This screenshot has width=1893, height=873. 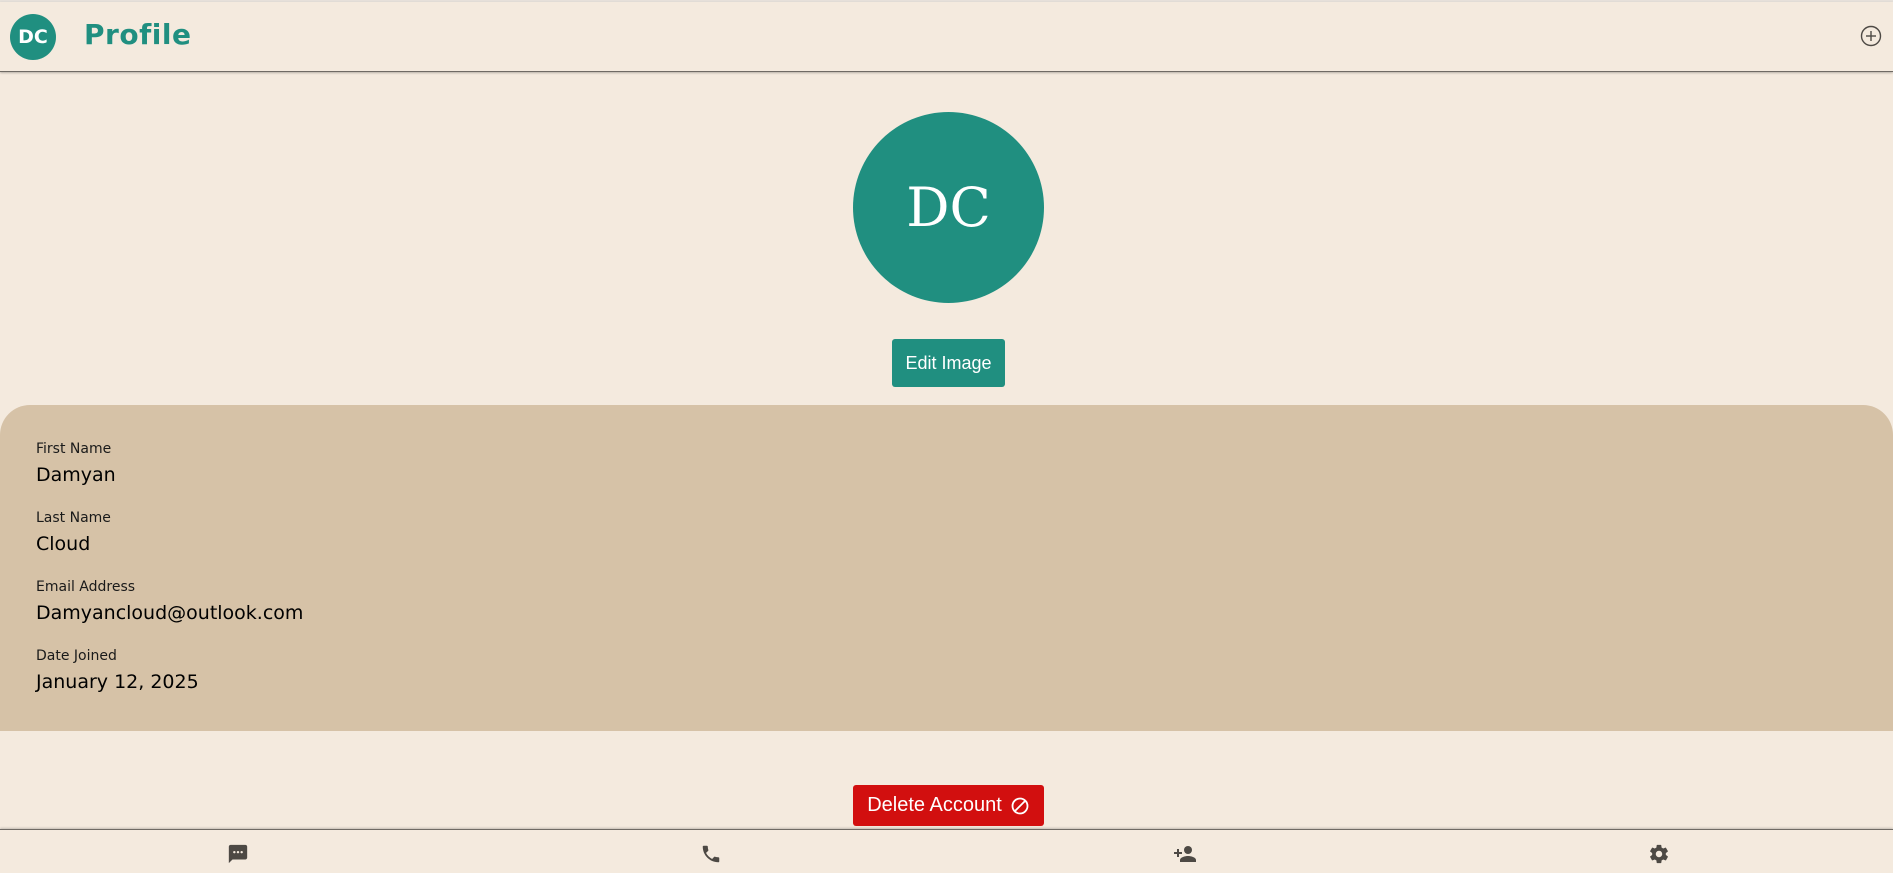 I want to click on first-name-field: First Name Damyan, so click(x=76, y=464).